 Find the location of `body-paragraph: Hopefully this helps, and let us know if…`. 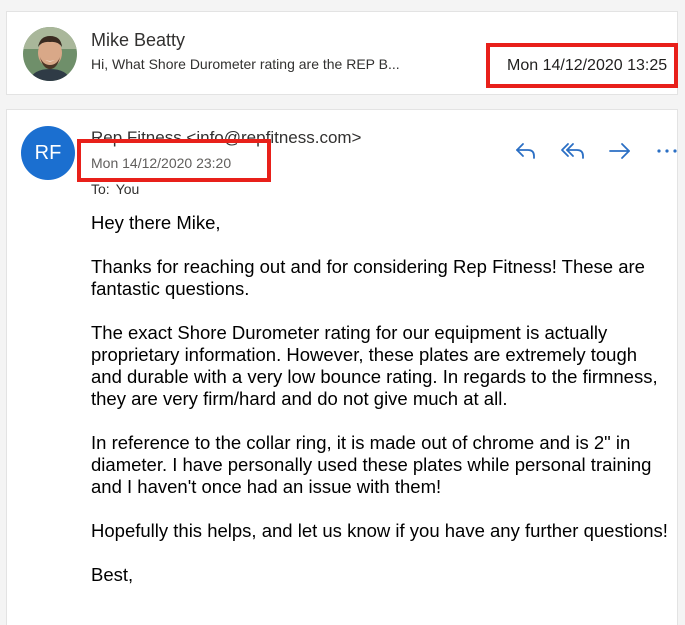

body-paragraph: Hopefully this helps, and let us know if… is located at coordinates (379, 530).